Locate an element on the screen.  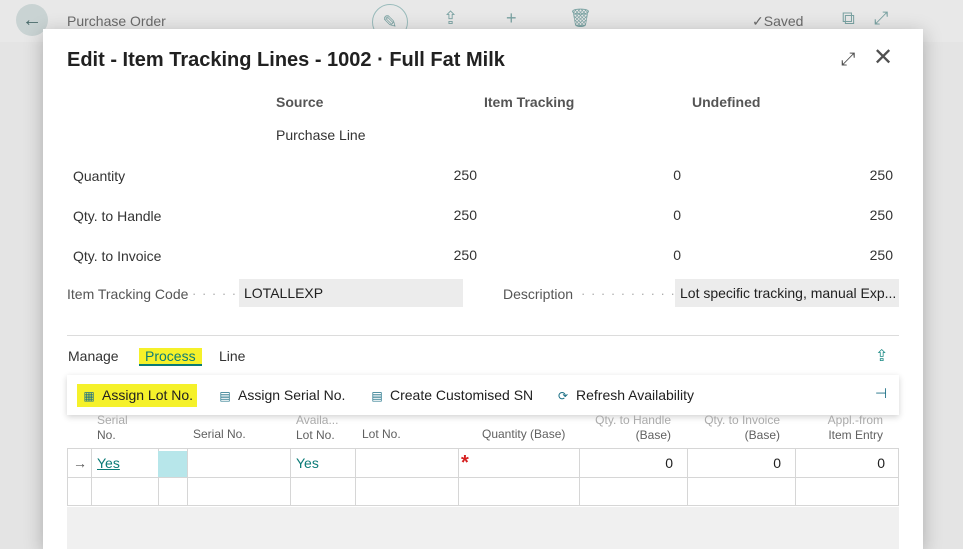
column-header-item-tracking: Item Tracking is located at coordinates (529, 102).